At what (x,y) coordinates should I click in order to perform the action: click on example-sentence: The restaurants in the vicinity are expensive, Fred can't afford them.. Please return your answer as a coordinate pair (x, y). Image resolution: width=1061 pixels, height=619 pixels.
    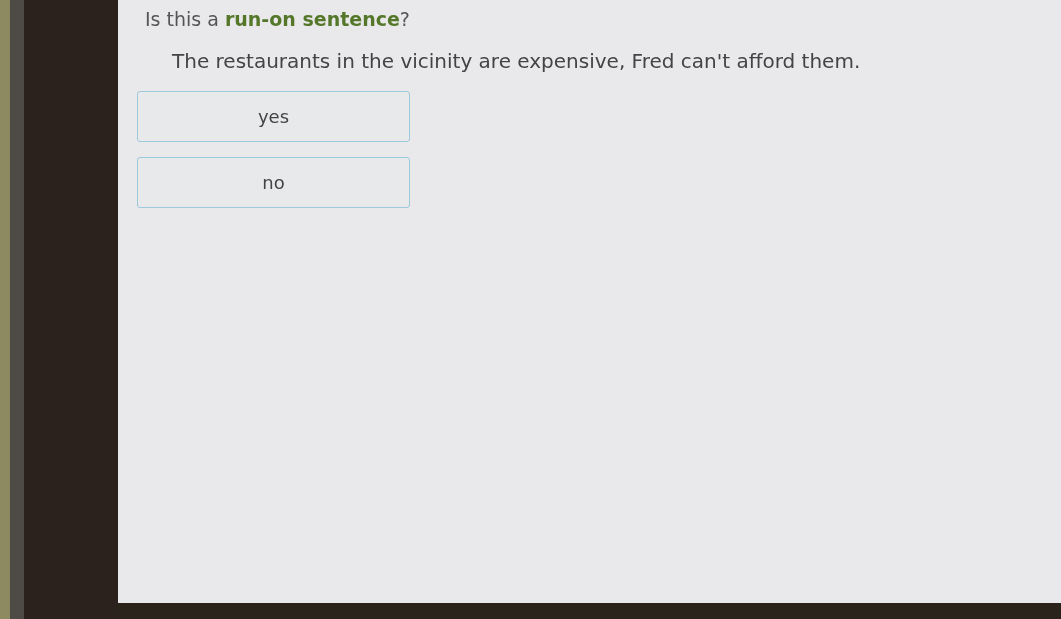
    Looking at the image, I should click on (516, 61).